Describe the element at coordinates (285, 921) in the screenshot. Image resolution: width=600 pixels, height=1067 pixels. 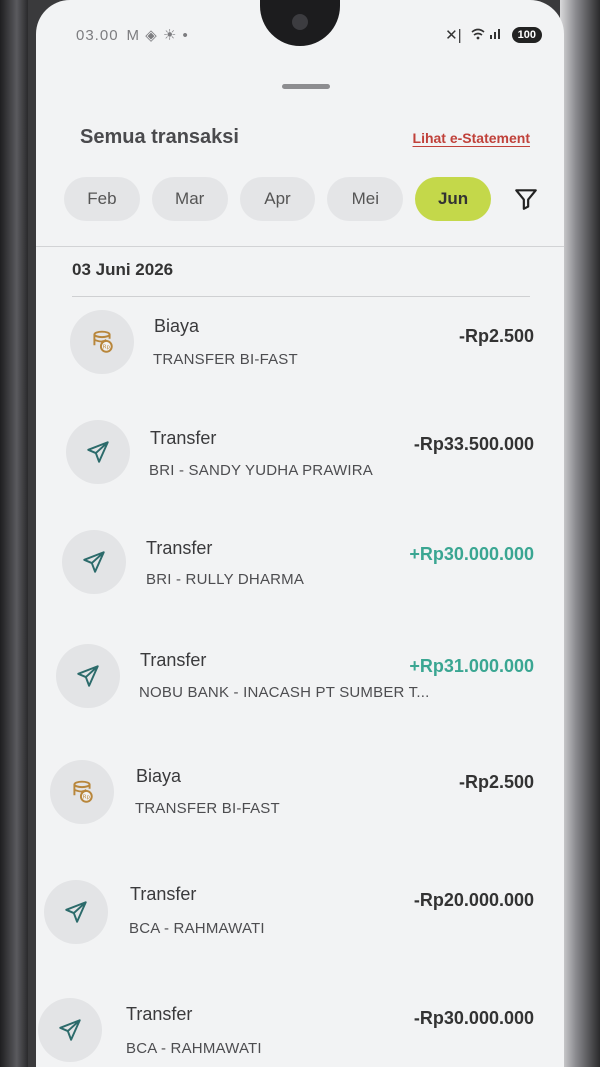
I see `transaction-row: Transfer BCA - RAHMAWATI -Rp20.000.000` at that location.